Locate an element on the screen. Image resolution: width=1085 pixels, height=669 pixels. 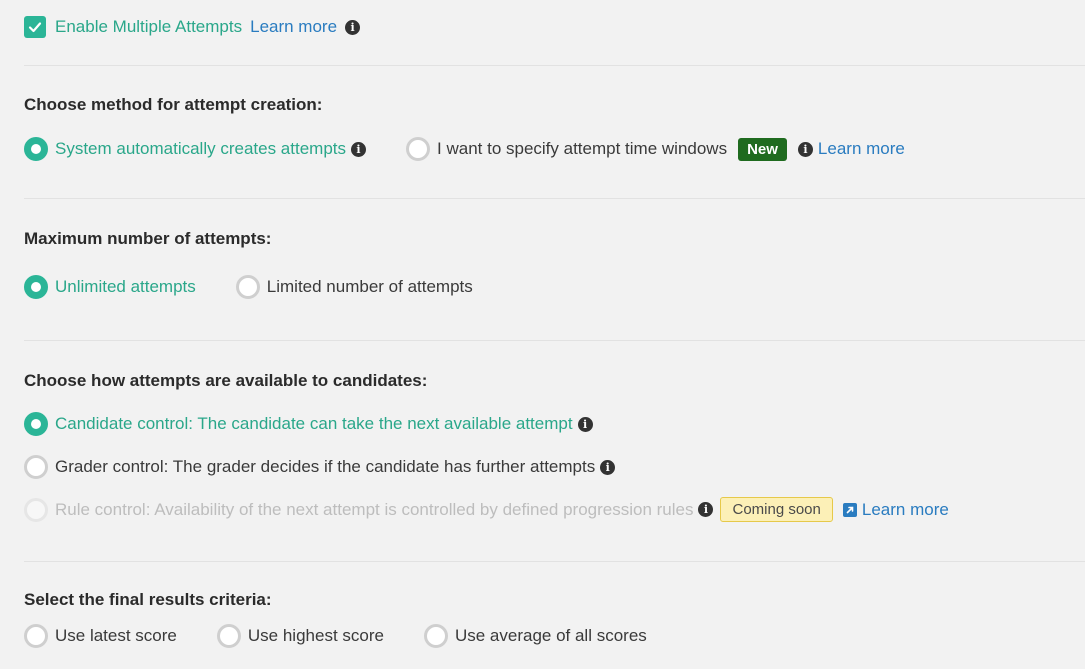
enable-multiple-attempts-checkbox is located at coordinates (35, 27).